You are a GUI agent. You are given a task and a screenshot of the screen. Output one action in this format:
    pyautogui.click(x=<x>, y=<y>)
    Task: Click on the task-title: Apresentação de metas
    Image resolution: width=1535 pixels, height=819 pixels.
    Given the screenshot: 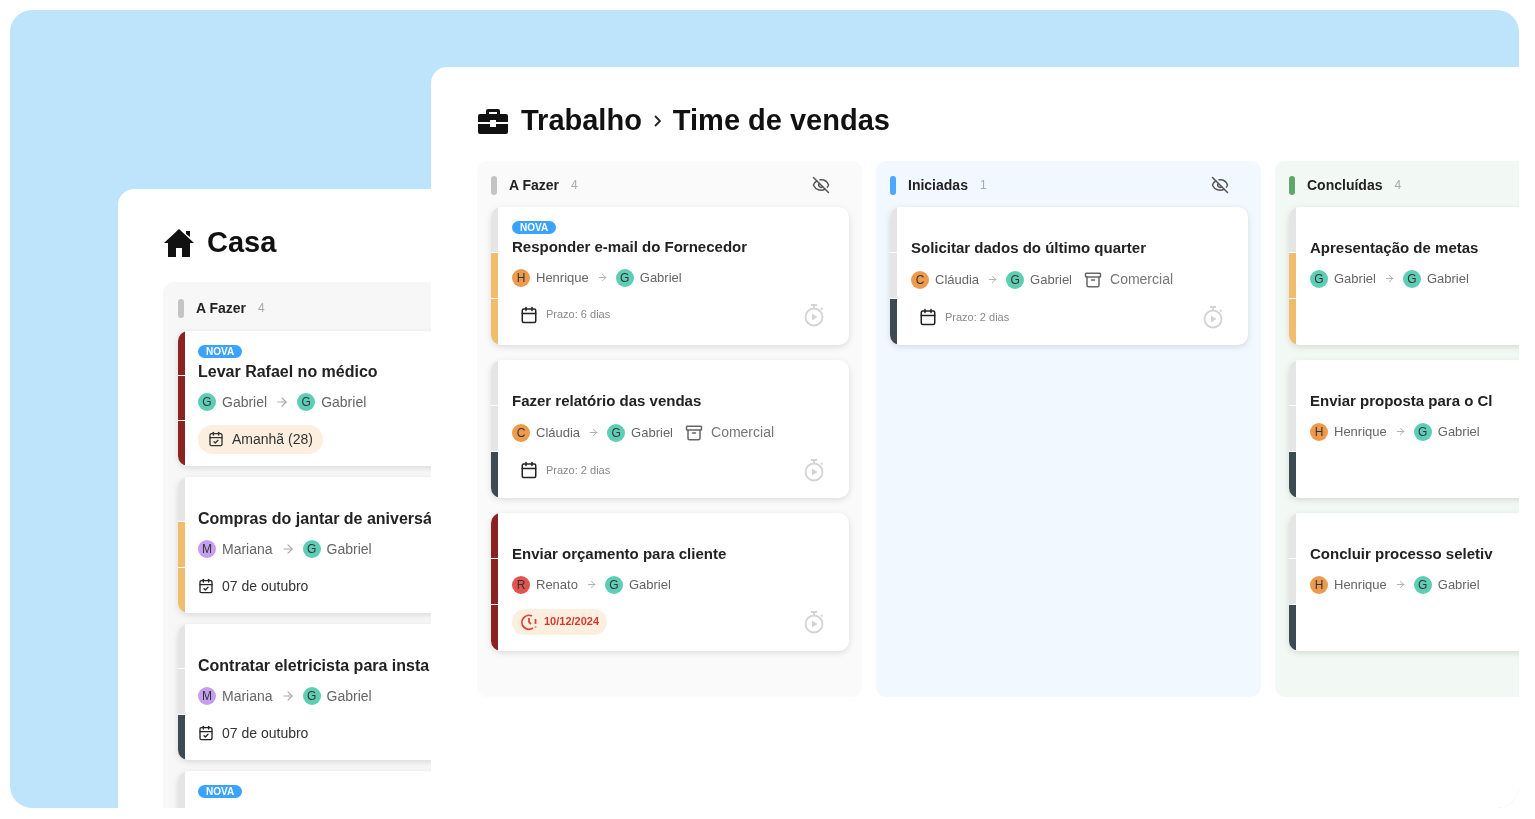 What is the action you would take?
    pyautogui.click(x=1395, y=247)
    